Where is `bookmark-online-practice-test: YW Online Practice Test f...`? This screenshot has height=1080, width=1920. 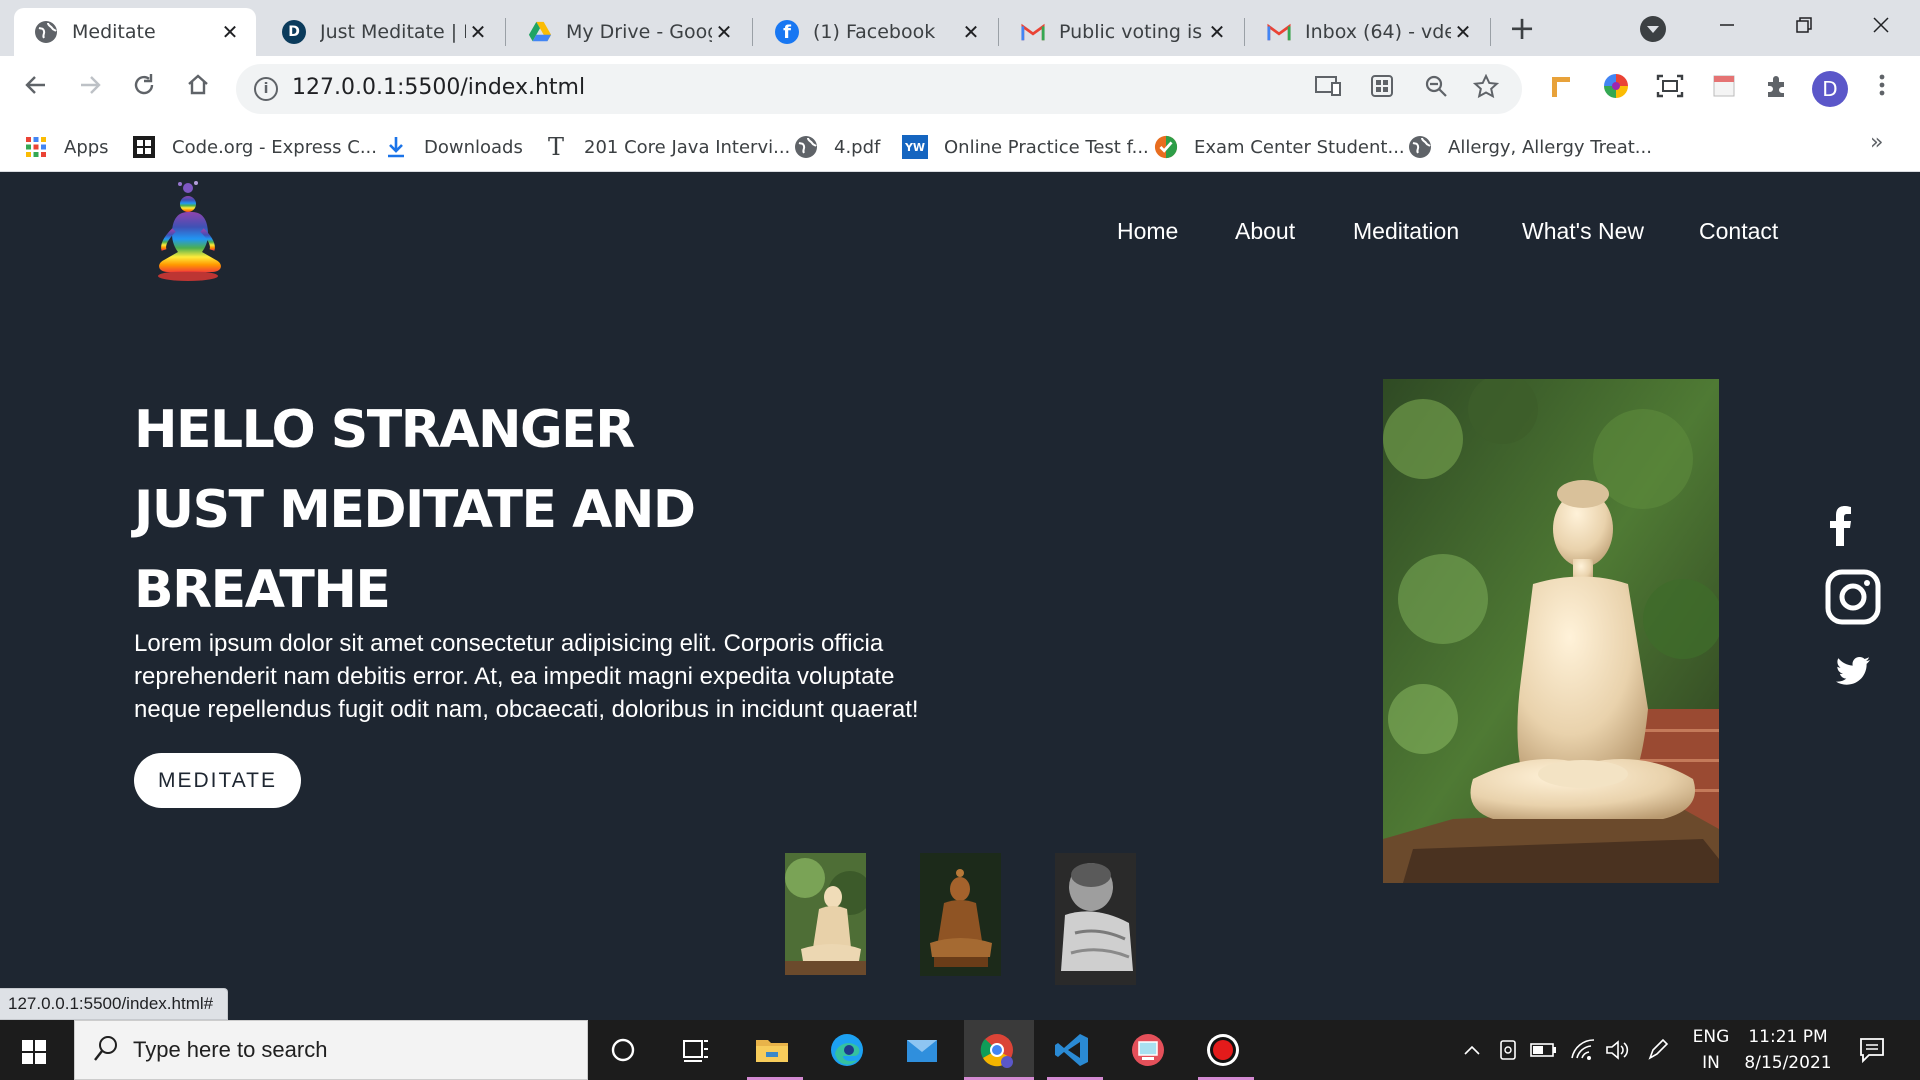
bookmark-online-practice-test: YW Online Practice Test f... is located at coordinates (1025, 147).